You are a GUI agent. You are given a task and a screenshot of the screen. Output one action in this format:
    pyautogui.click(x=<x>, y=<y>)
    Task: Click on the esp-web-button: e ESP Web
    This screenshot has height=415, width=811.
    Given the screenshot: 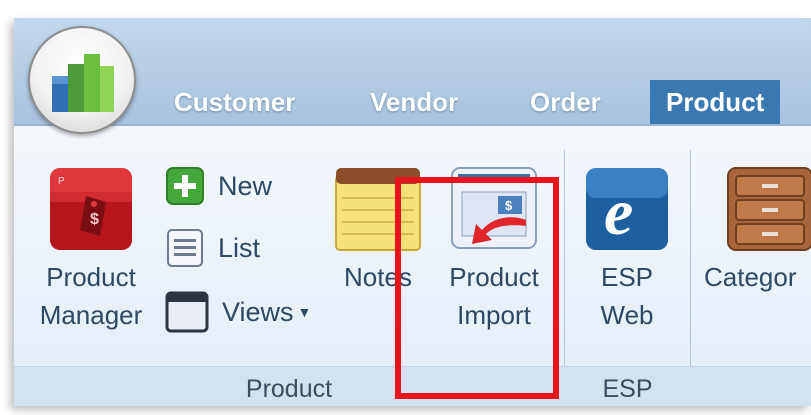 What is the action you would take?
    pyautogui.click(x=627, y=248)
    